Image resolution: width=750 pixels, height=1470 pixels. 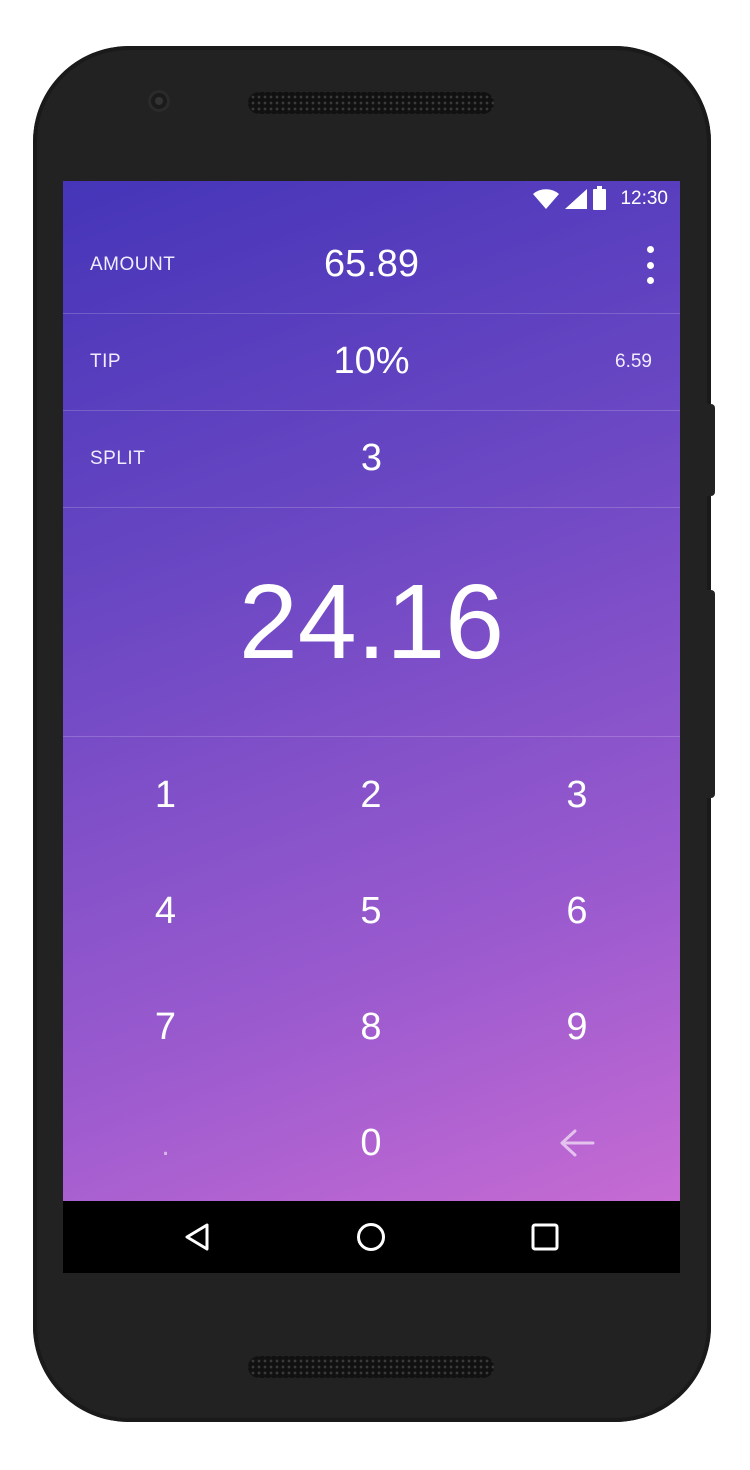 I want to click on amount-row: AMOUNT 65.89, so click(x=371, y=265).